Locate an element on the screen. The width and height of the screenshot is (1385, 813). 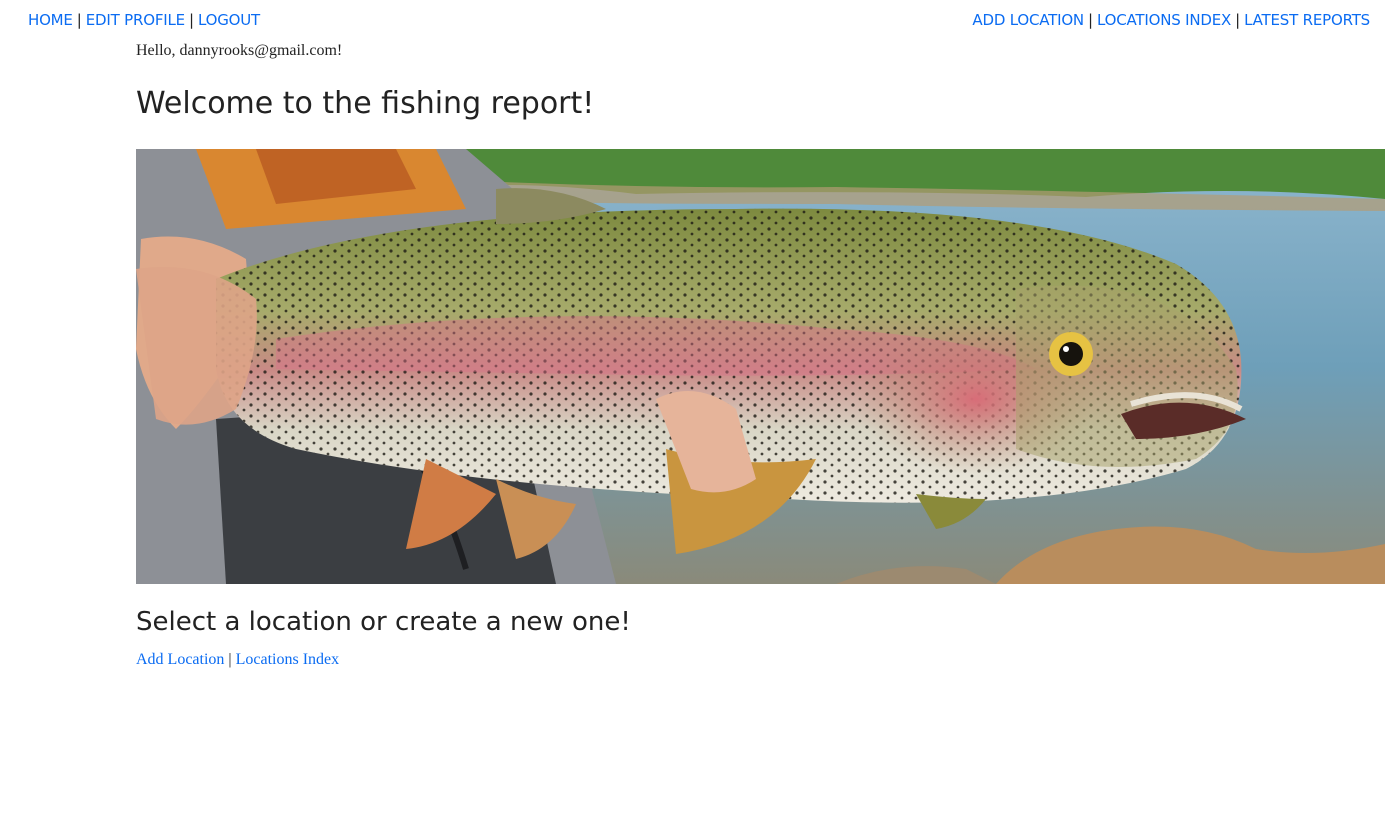
nav-left-group: HOME | EDIT PROFILE | LOGOUT is located at coordinates (144, 20).